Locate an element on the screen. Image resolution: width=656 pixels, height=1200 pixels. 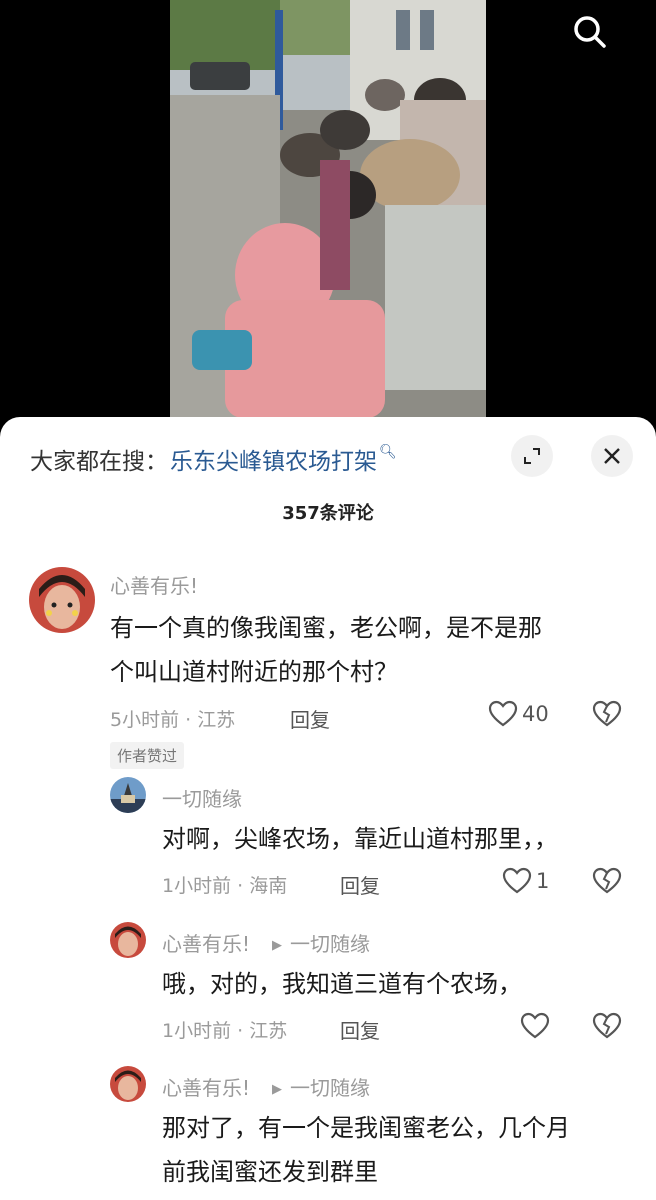
close-icon is located at coordinates (612, 456).